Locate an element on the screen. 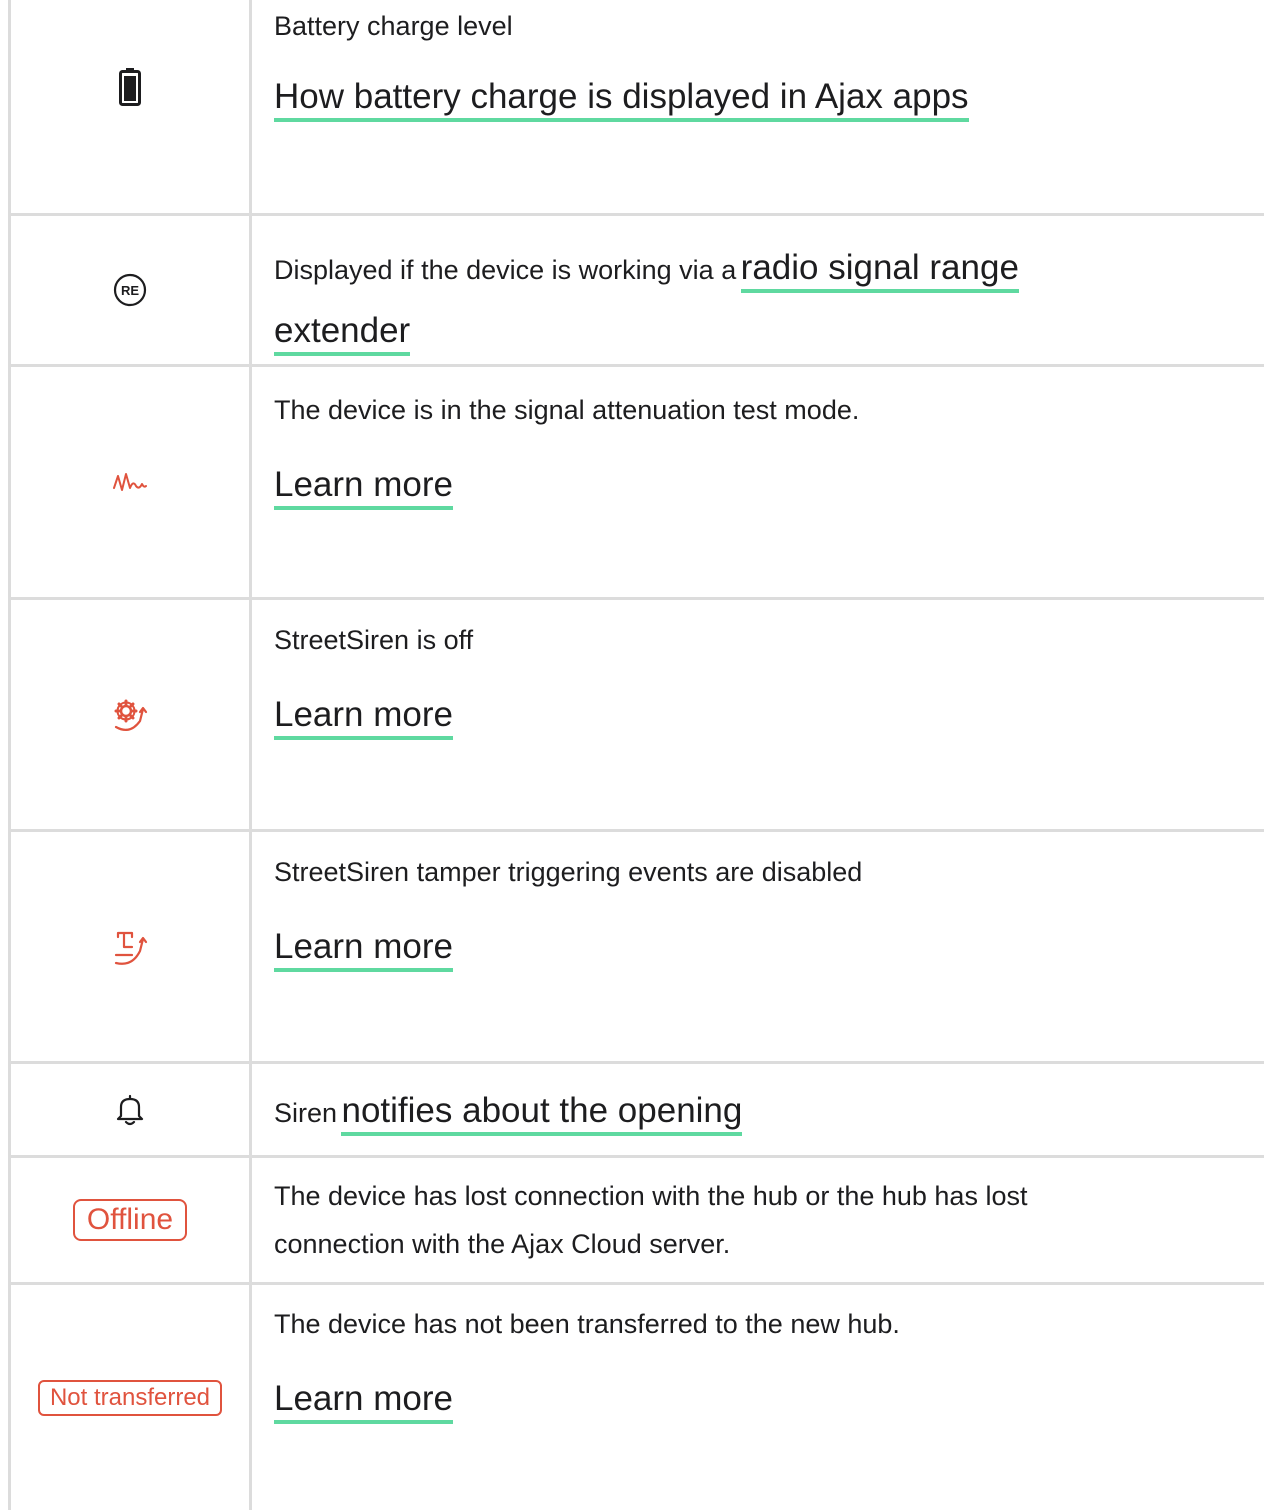 The image size is (1264, 1510). offline-badge: Offline is located at coordinates (130, 1220).